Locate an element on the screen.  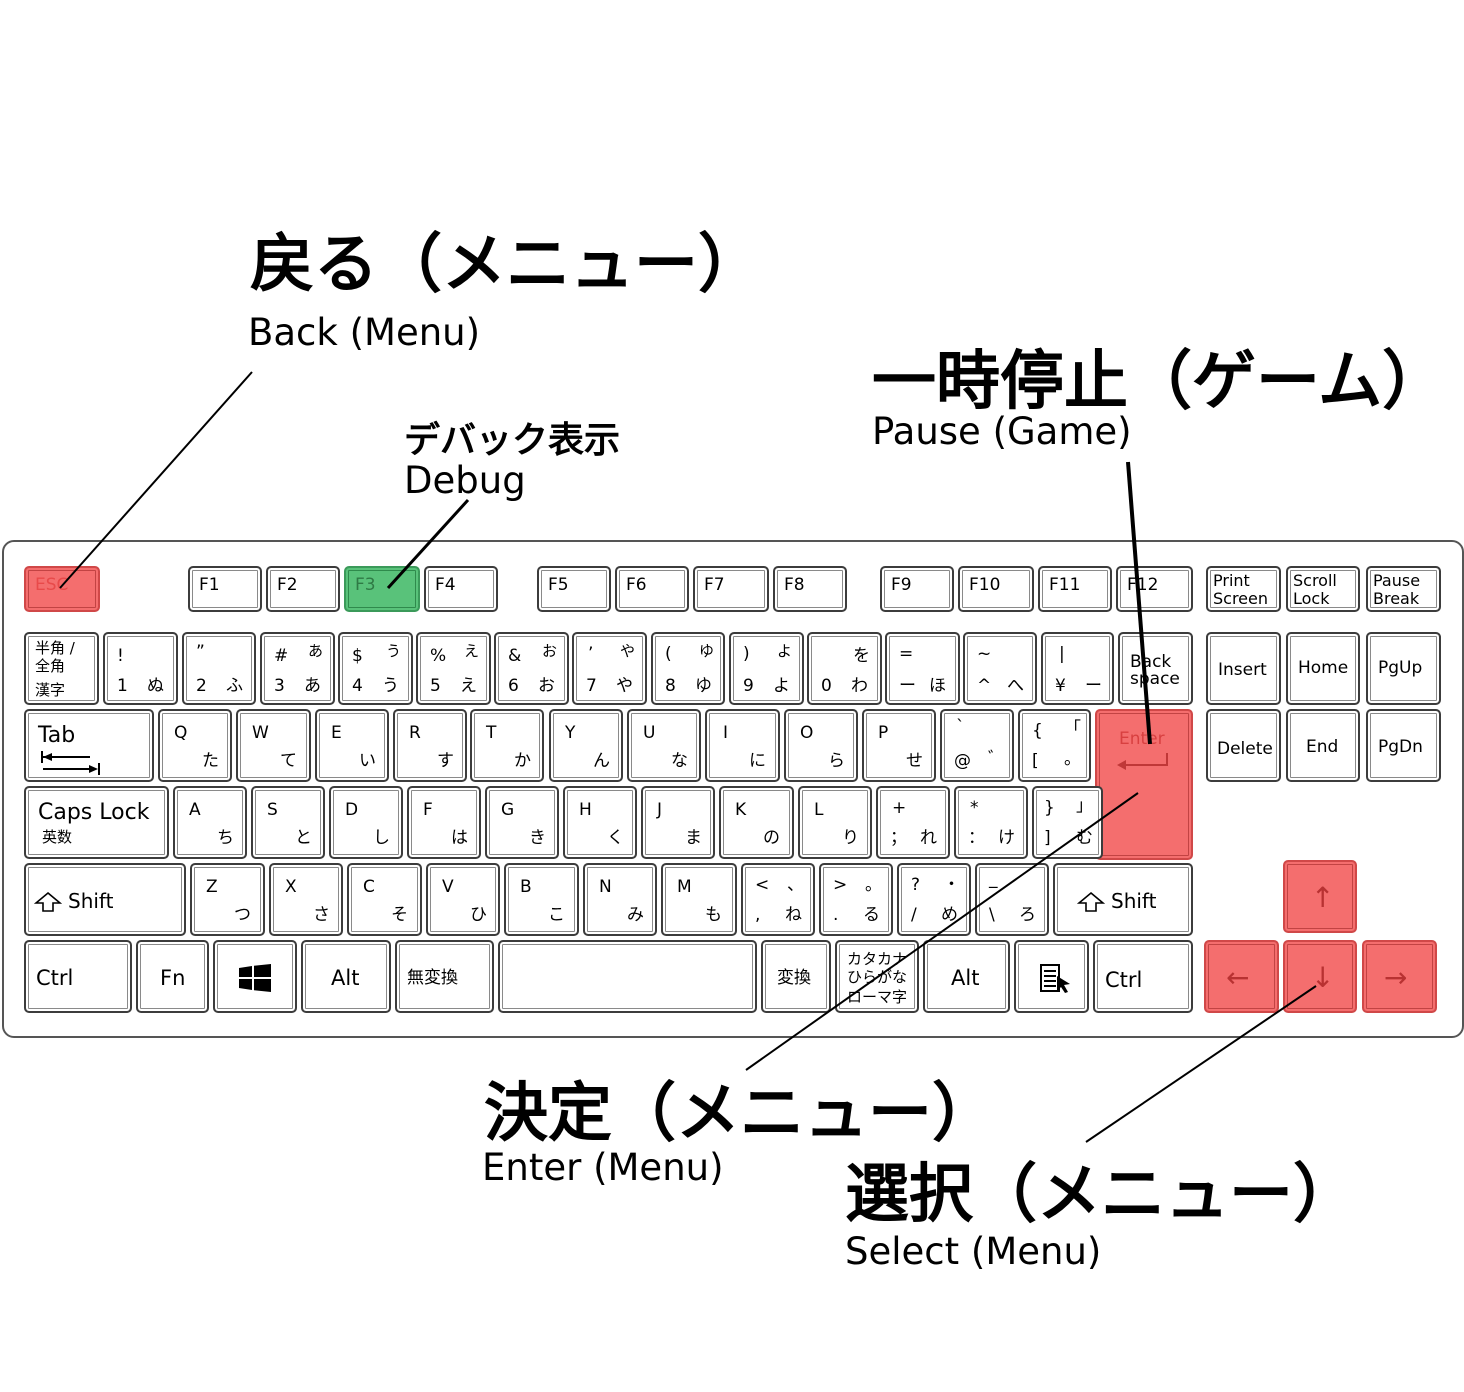
select-leader-line is located at coordinates (1201, 1064).